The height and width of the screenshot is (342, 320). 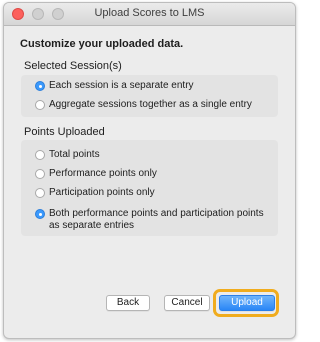 What do you see at coordinates (64, 132) in the screenshot?
I see `points-uploaded-label: Points Uploaded` at bounding box center [64, 132].